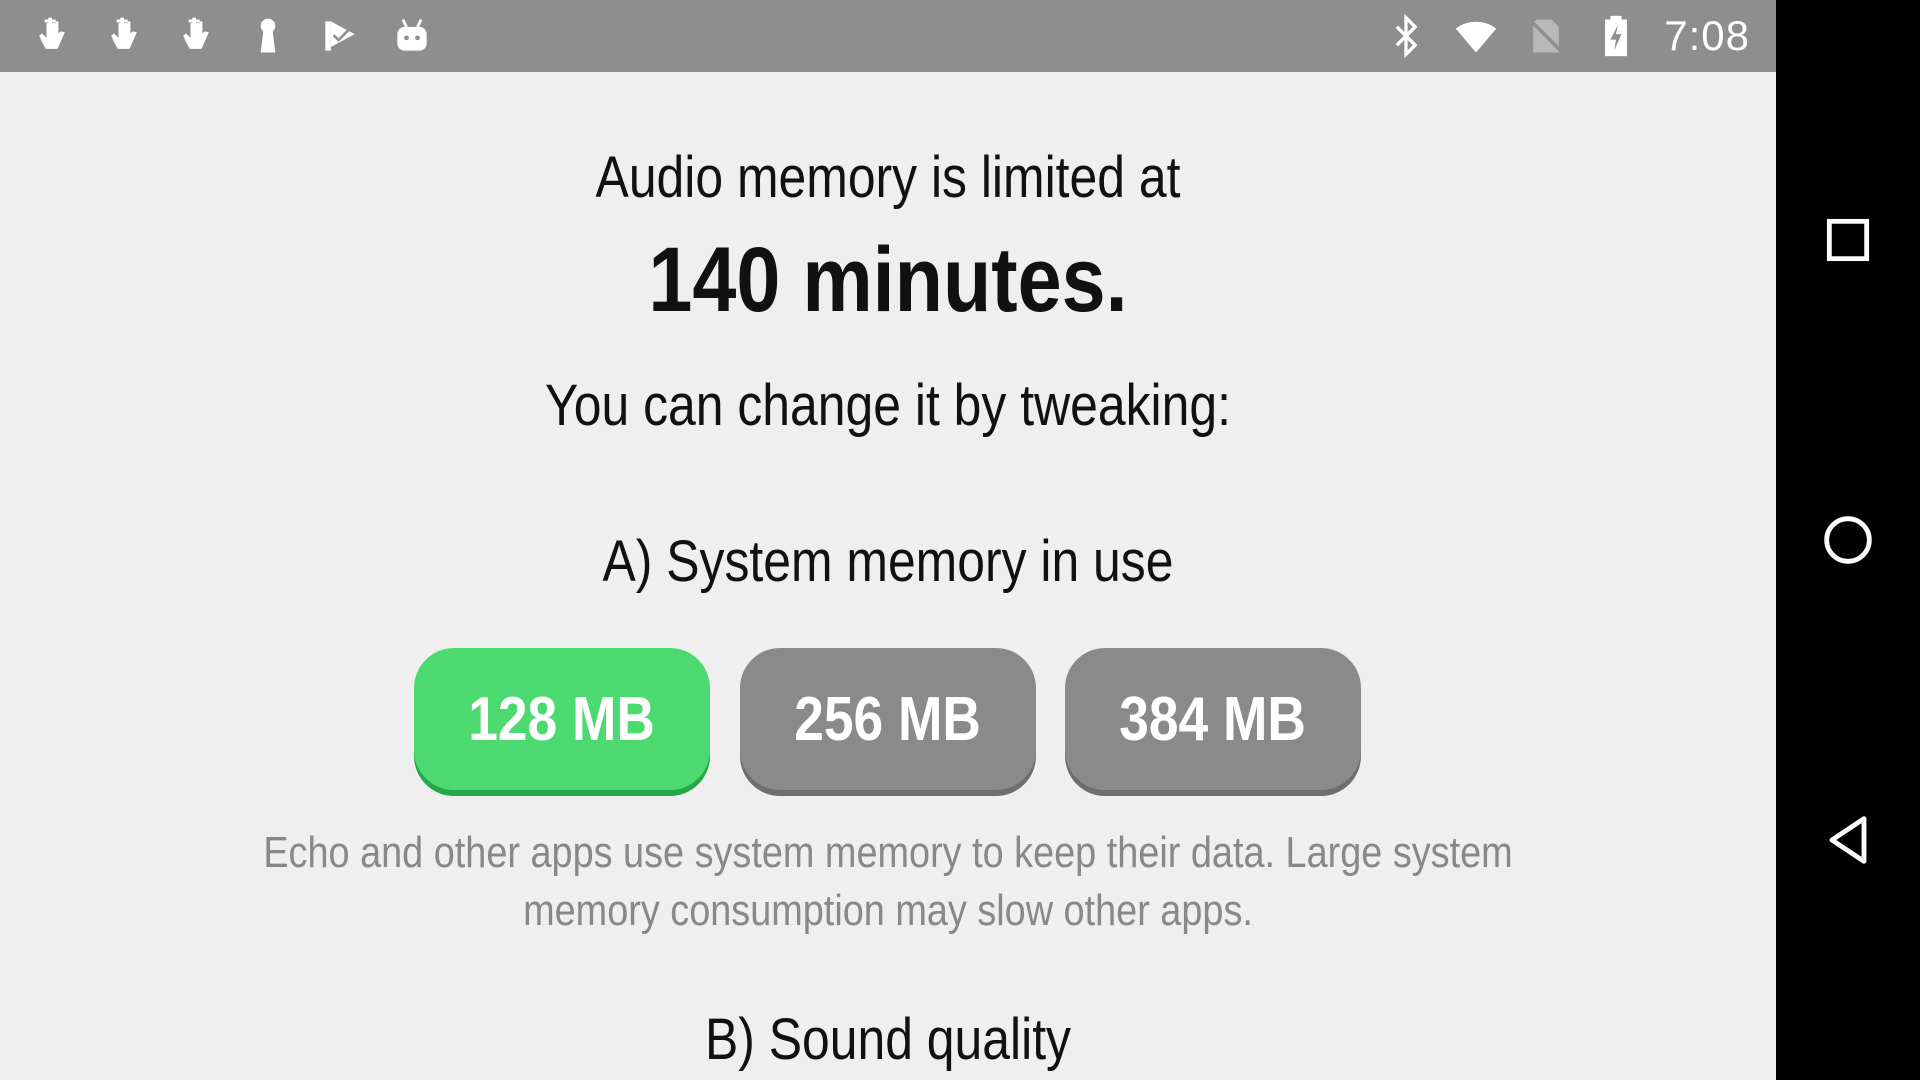  What do you see at coordinates (340, 36) in the screenshot?
I see `check-flag-icon` at bounding box center [340, 36].